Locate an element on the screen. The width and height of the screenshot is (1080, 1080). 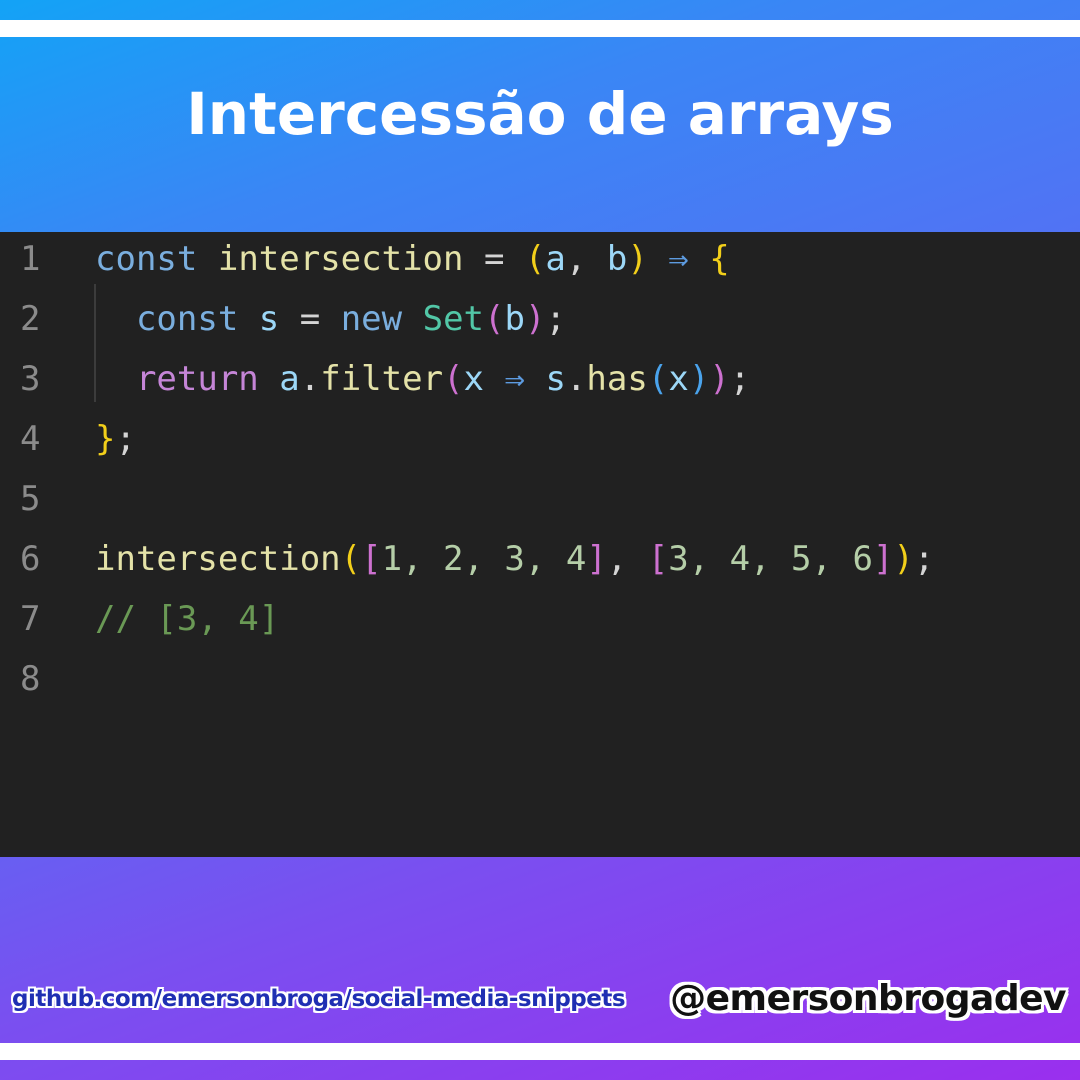
code-line: 5 is located at coordinates (540, 499).